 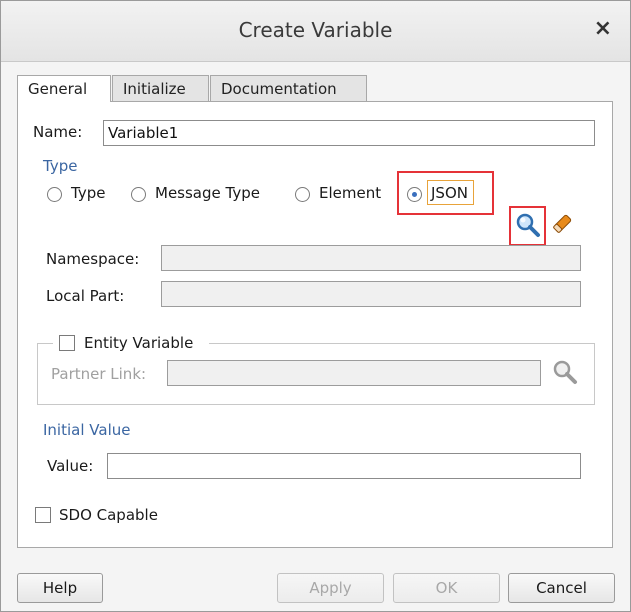 What do you see at coordinates (330, 588) in the screenshot?
I see `apply-button: Apply` at bounding box center [330, 588].